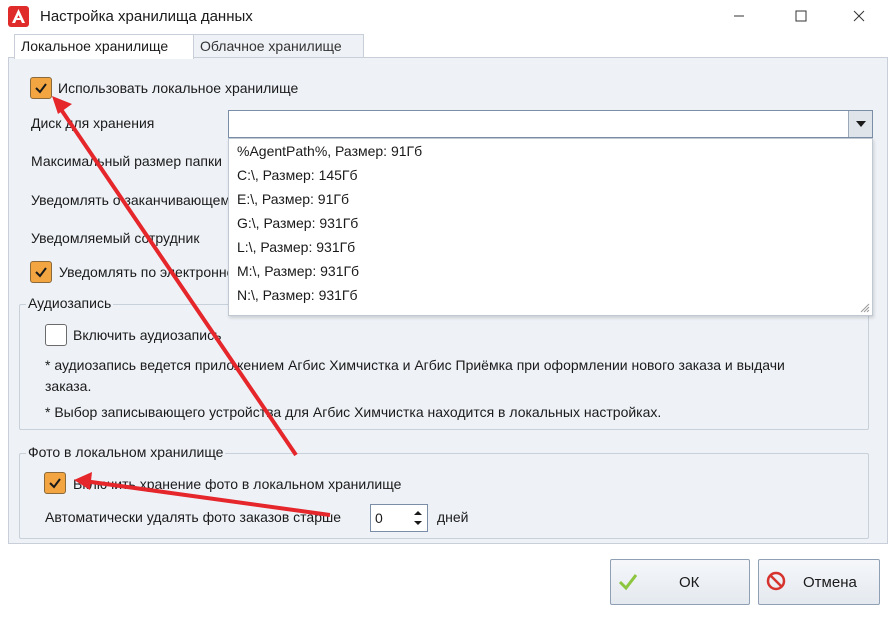  What do you see at coordinates (18, 16) in the screenshot?
I see `app-logo-icon` at bounding box center [18, 16].